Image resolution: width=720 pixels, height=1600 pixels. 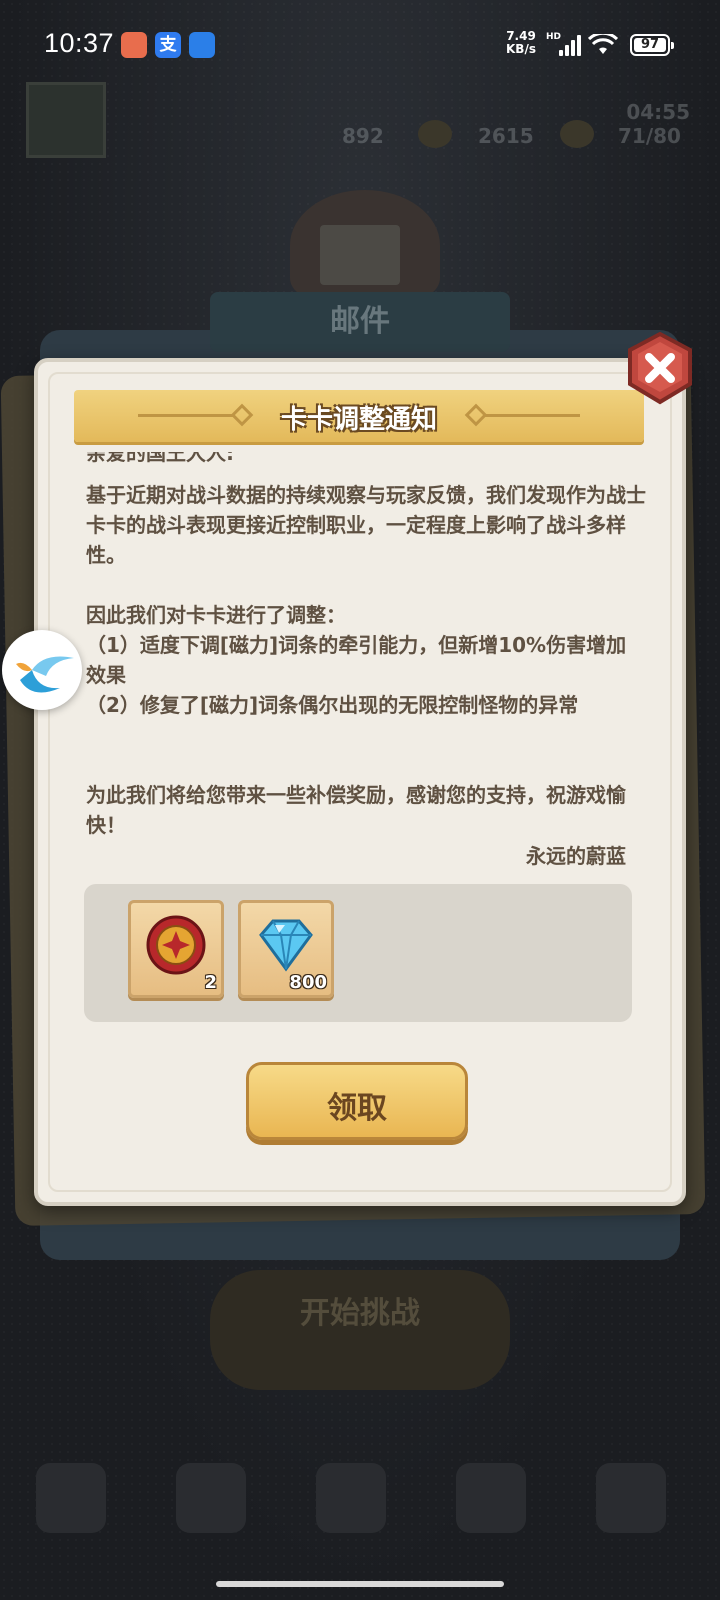 I want to click on bird-logo-icon, so click(x=45, y=674).